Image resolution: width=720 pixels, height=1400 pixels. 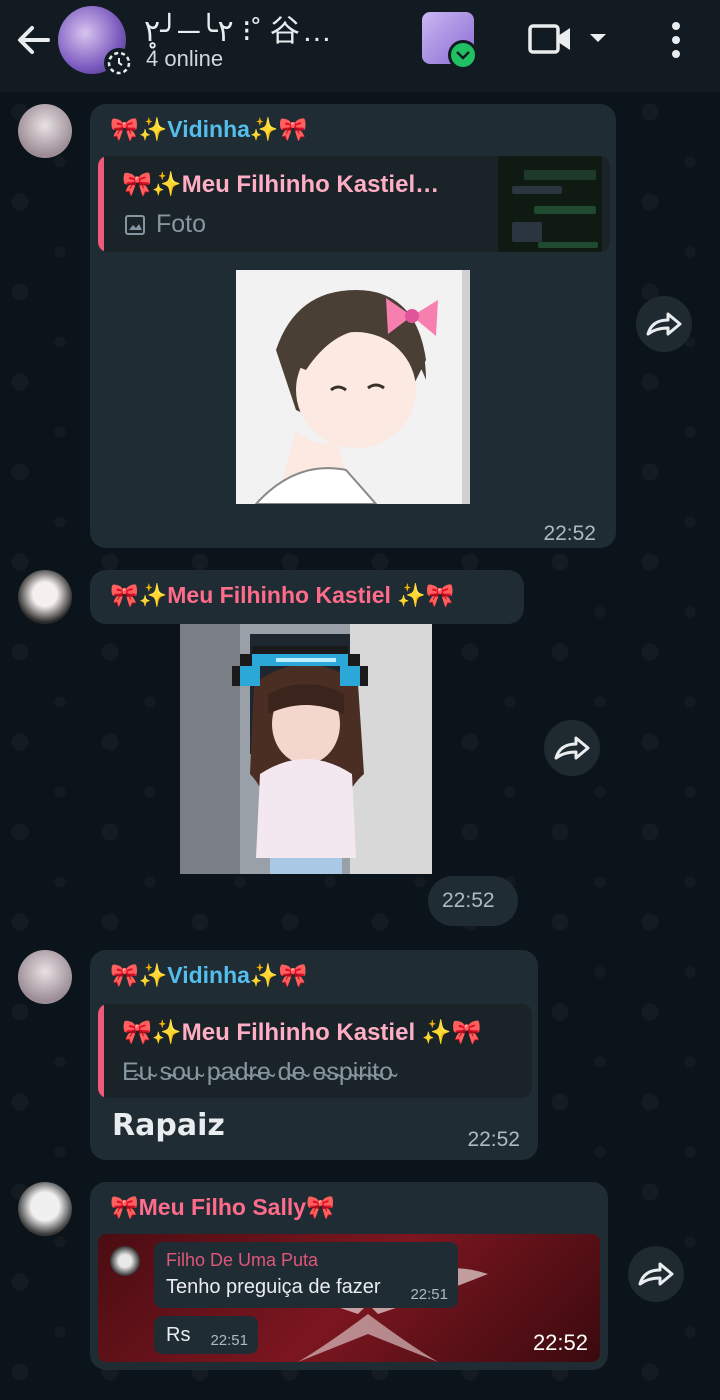 I want to click on online-count: 4 online, so click(x=185, y=58).